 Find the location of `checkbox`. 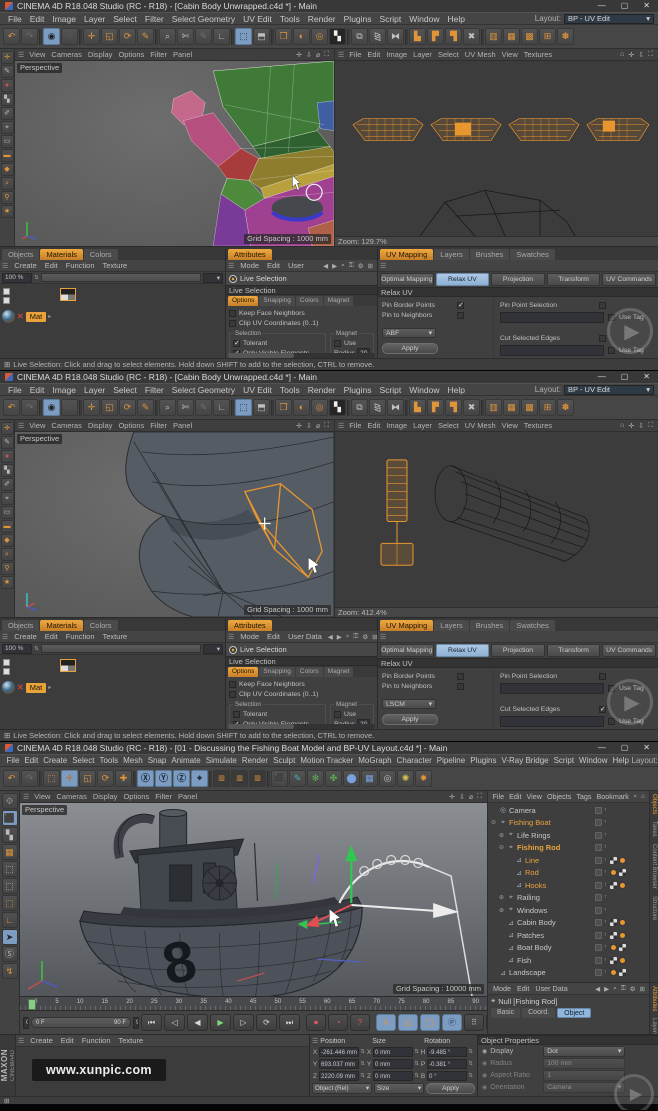

checkbox is located at coordinates (602, 305).